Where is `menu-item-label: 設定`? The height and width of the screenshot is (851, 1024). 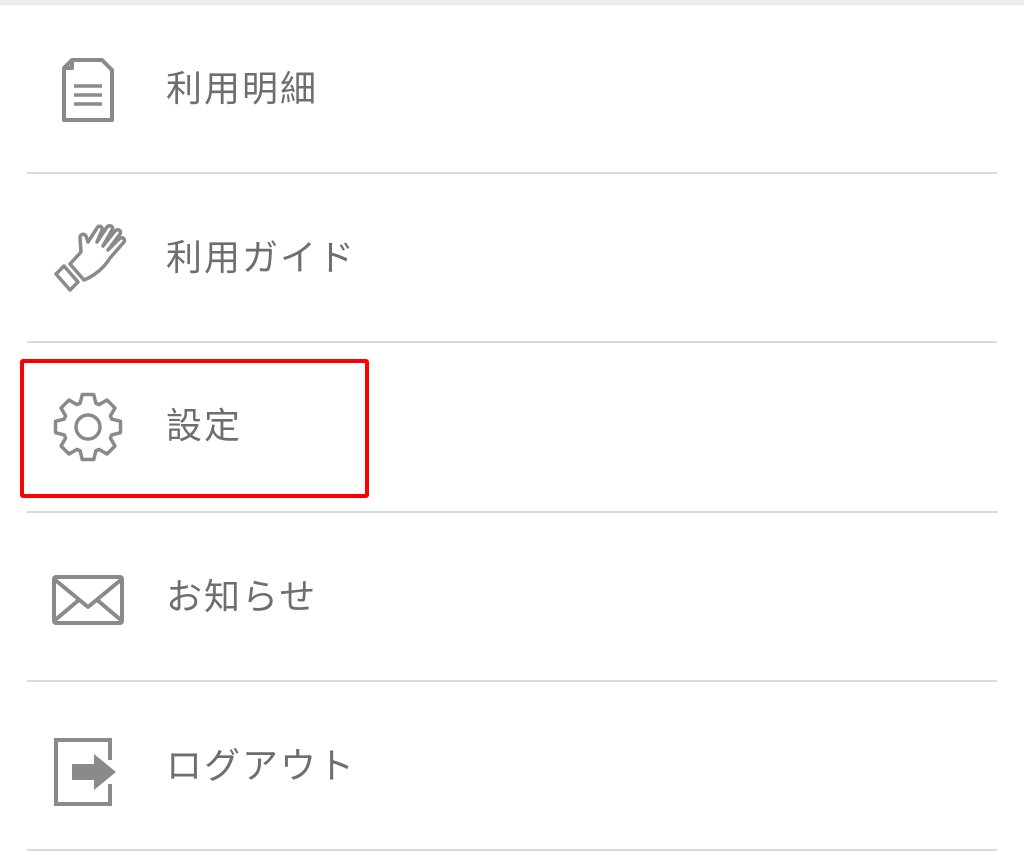 menu-item-label: 設定 is located at coordinates (204, 426).